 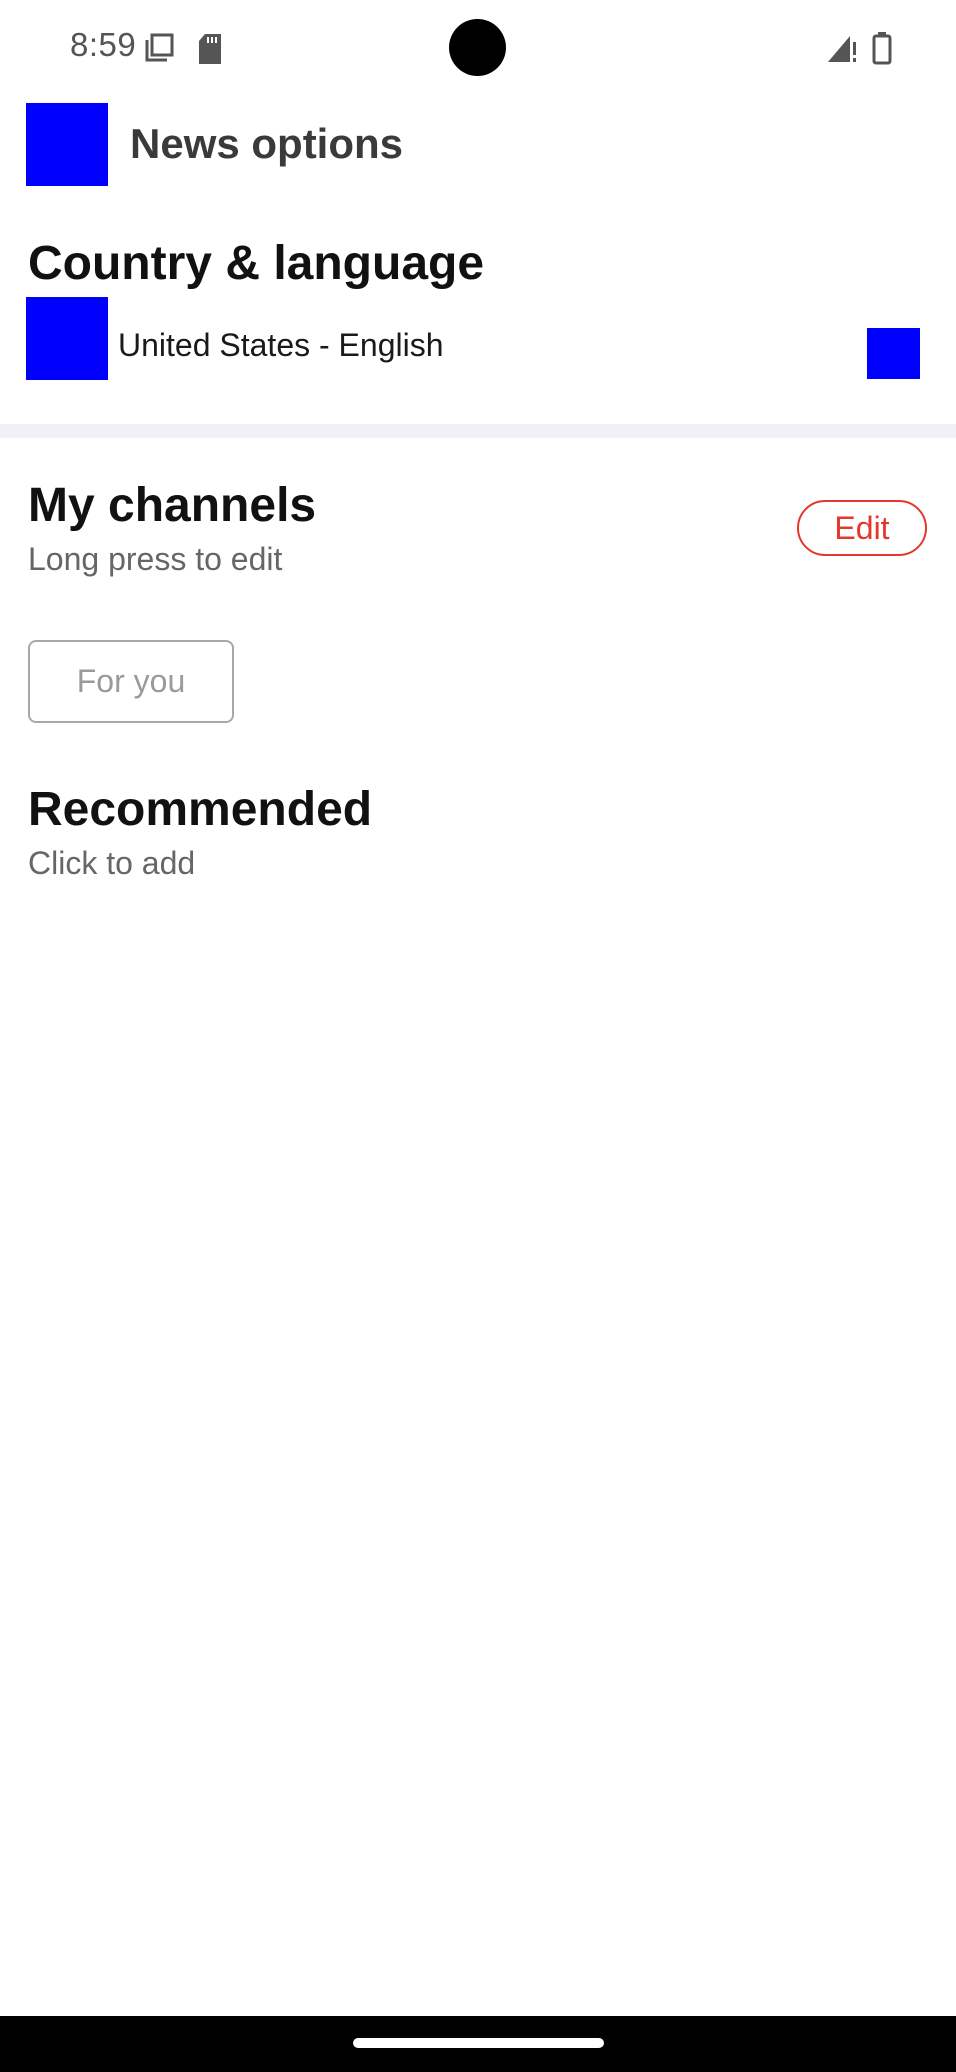 I want to click on status-bar: 8:59, so click(x=478, y=48).